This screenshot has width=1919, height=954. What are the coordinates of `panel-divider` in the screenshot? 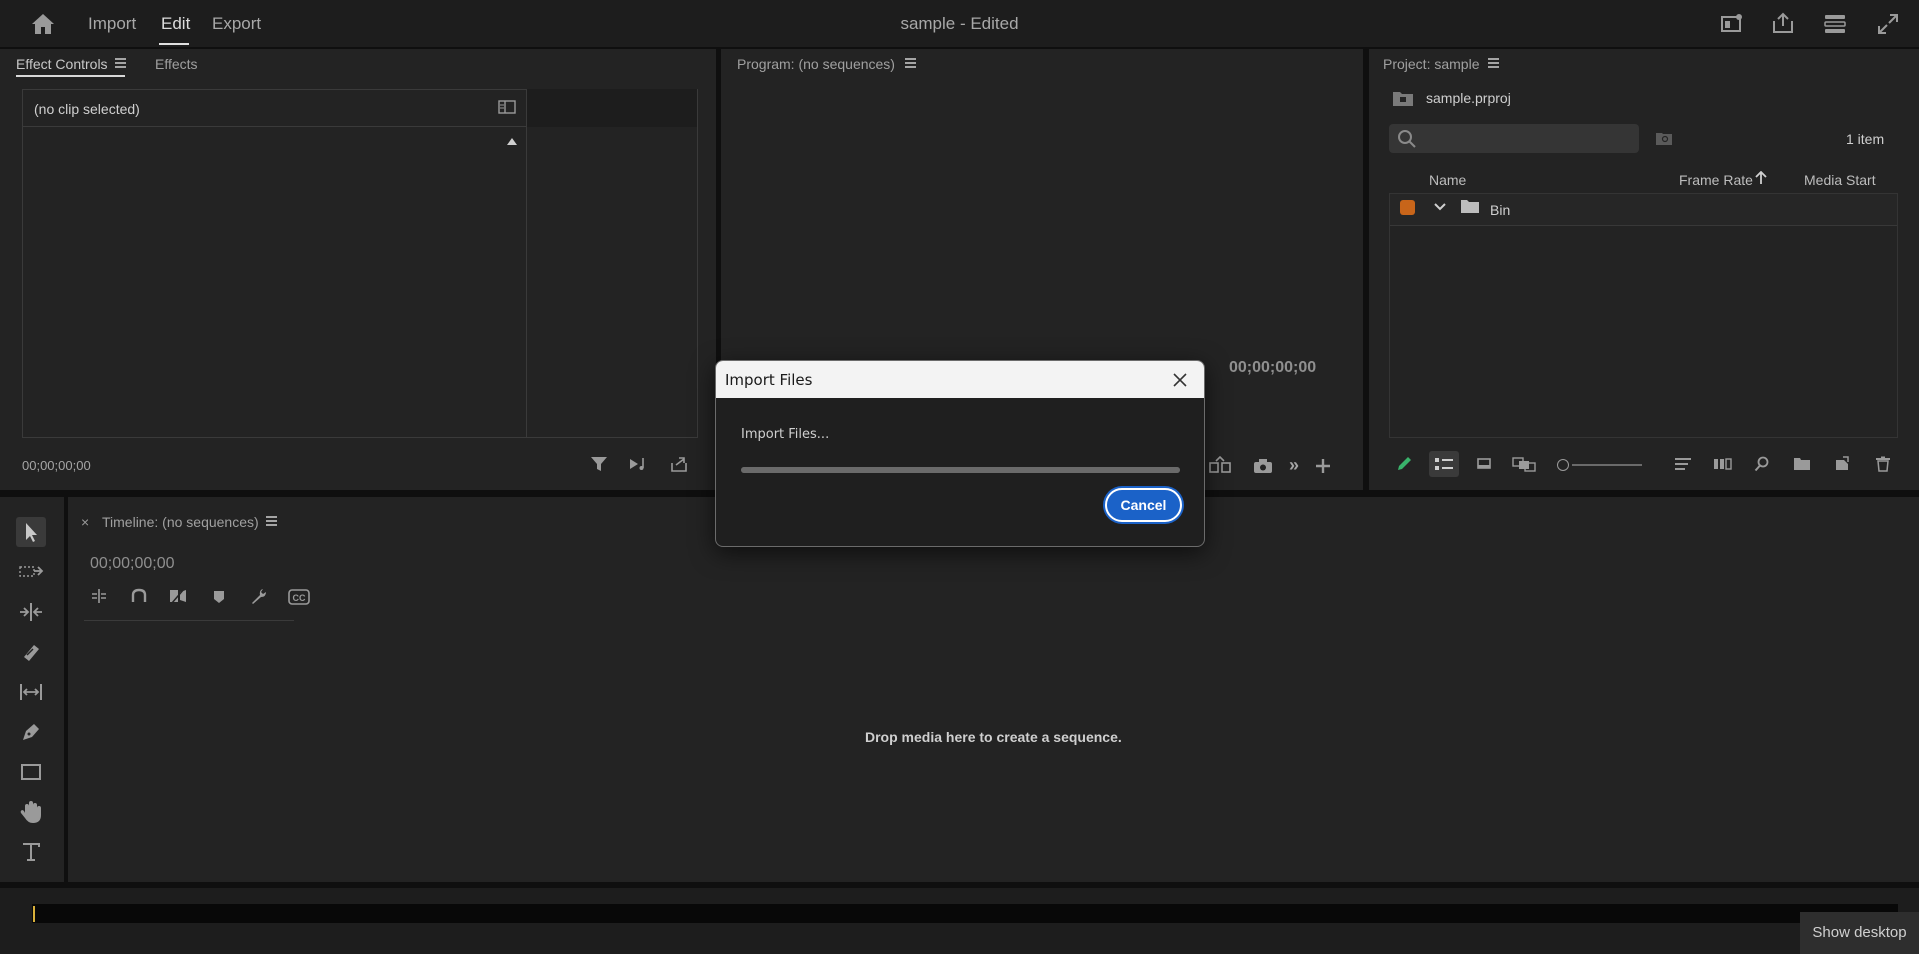 It's located at (526, 263).